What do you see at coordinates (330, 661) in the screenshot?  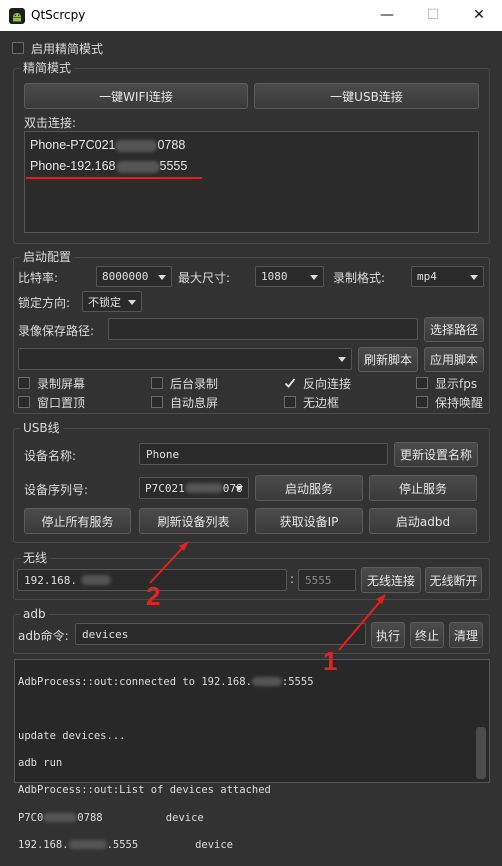 I see `annotation-number-one: 1` at bounding box center [330, 661].